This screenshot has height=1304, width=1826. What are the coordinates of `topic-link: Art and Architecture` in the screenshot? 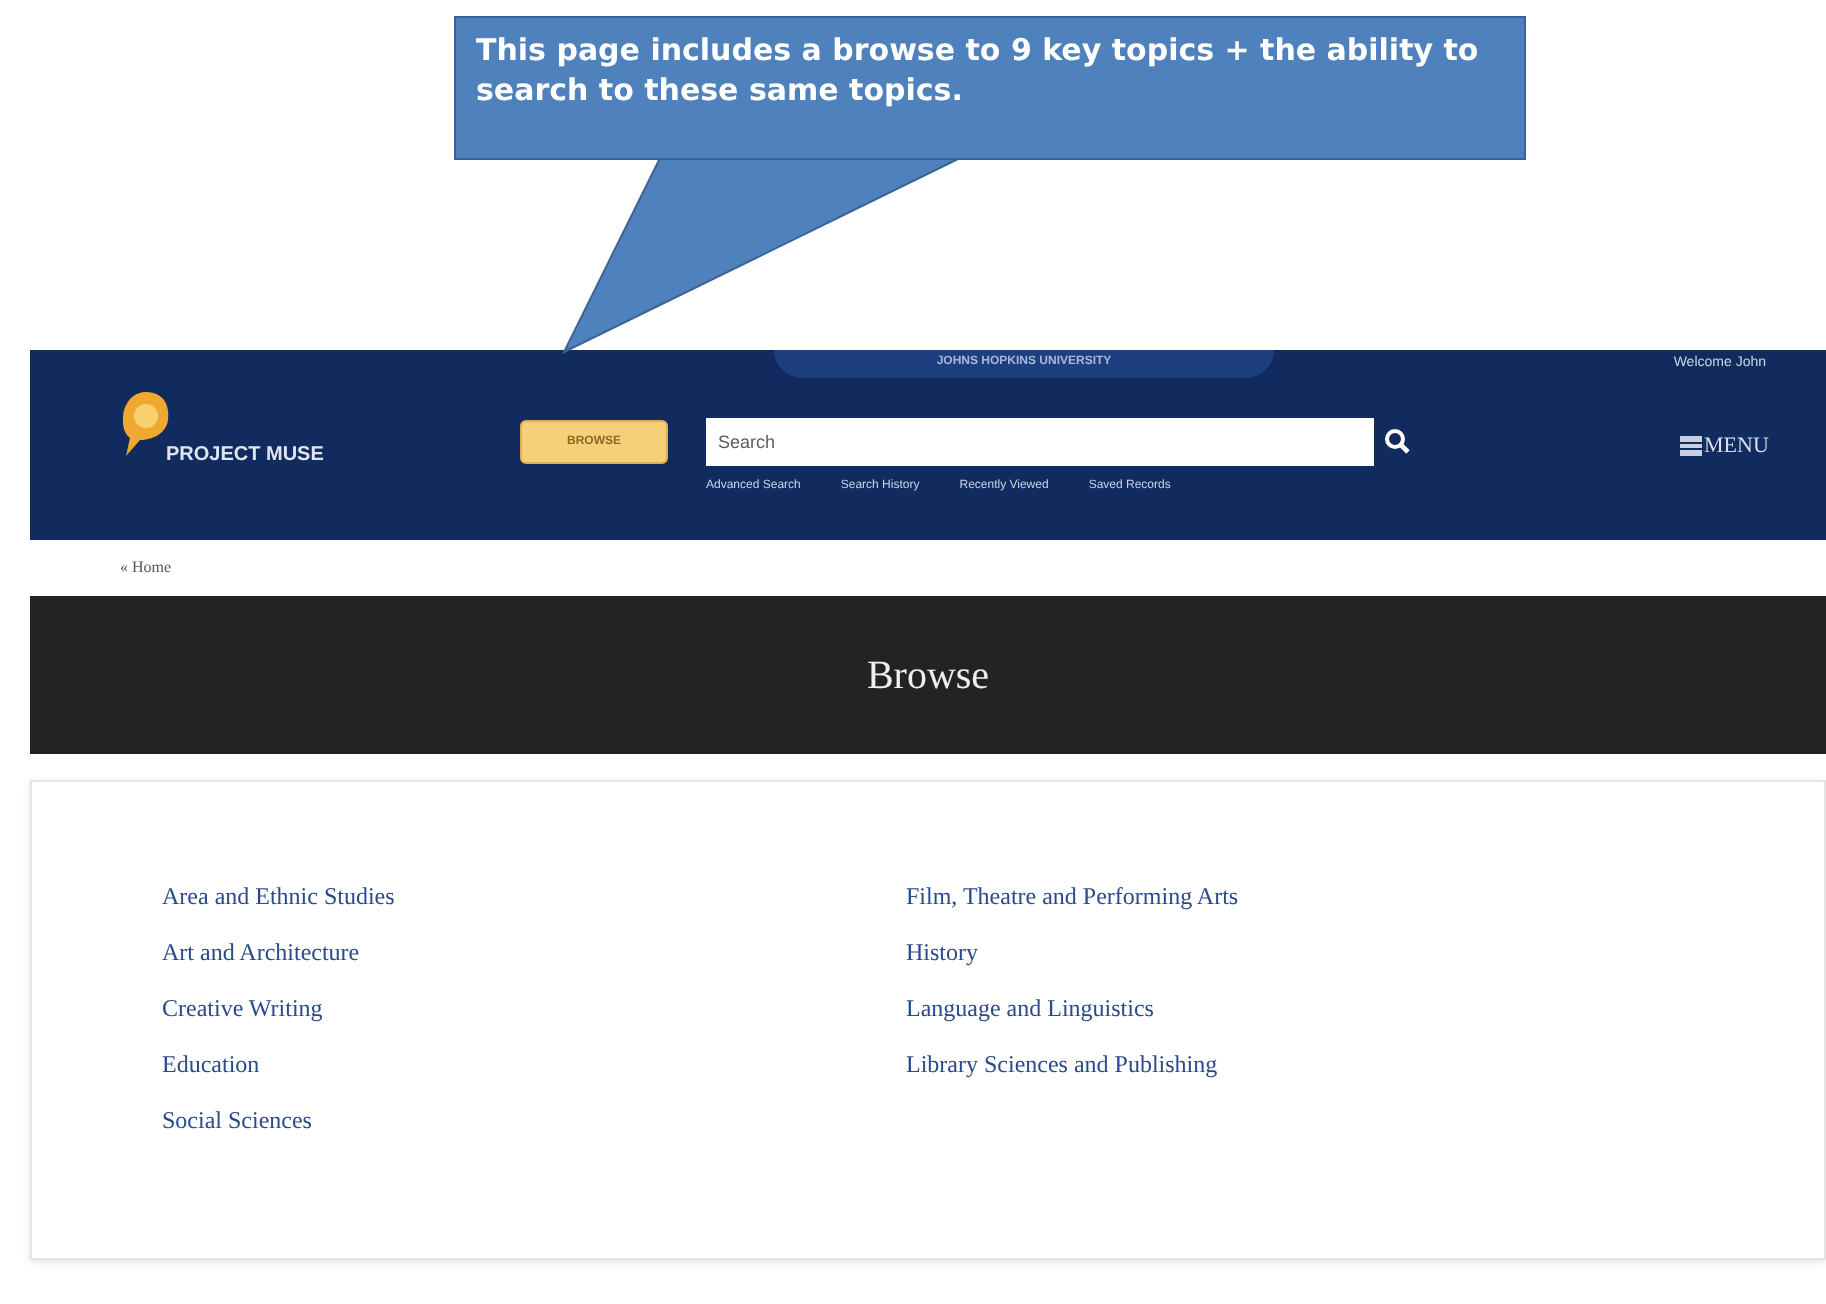 It's located at (534, 953).